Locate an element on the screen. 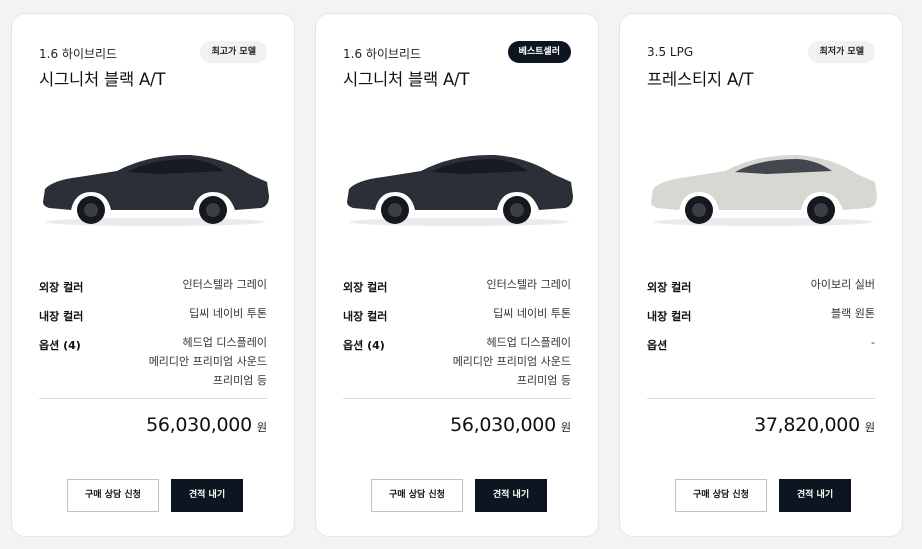  exterior-color-value: 아이보리 실버 is located at coordinates (842, 284).